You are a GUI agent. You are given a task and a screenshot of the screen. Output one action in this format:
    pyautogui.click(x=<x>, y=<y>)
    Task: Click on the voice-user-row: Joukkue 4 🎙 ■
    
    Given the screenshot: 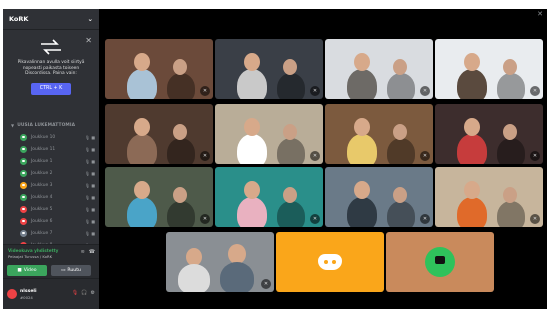 What is the action you would take?
    pyautogui.click(x=51, y=197)
    